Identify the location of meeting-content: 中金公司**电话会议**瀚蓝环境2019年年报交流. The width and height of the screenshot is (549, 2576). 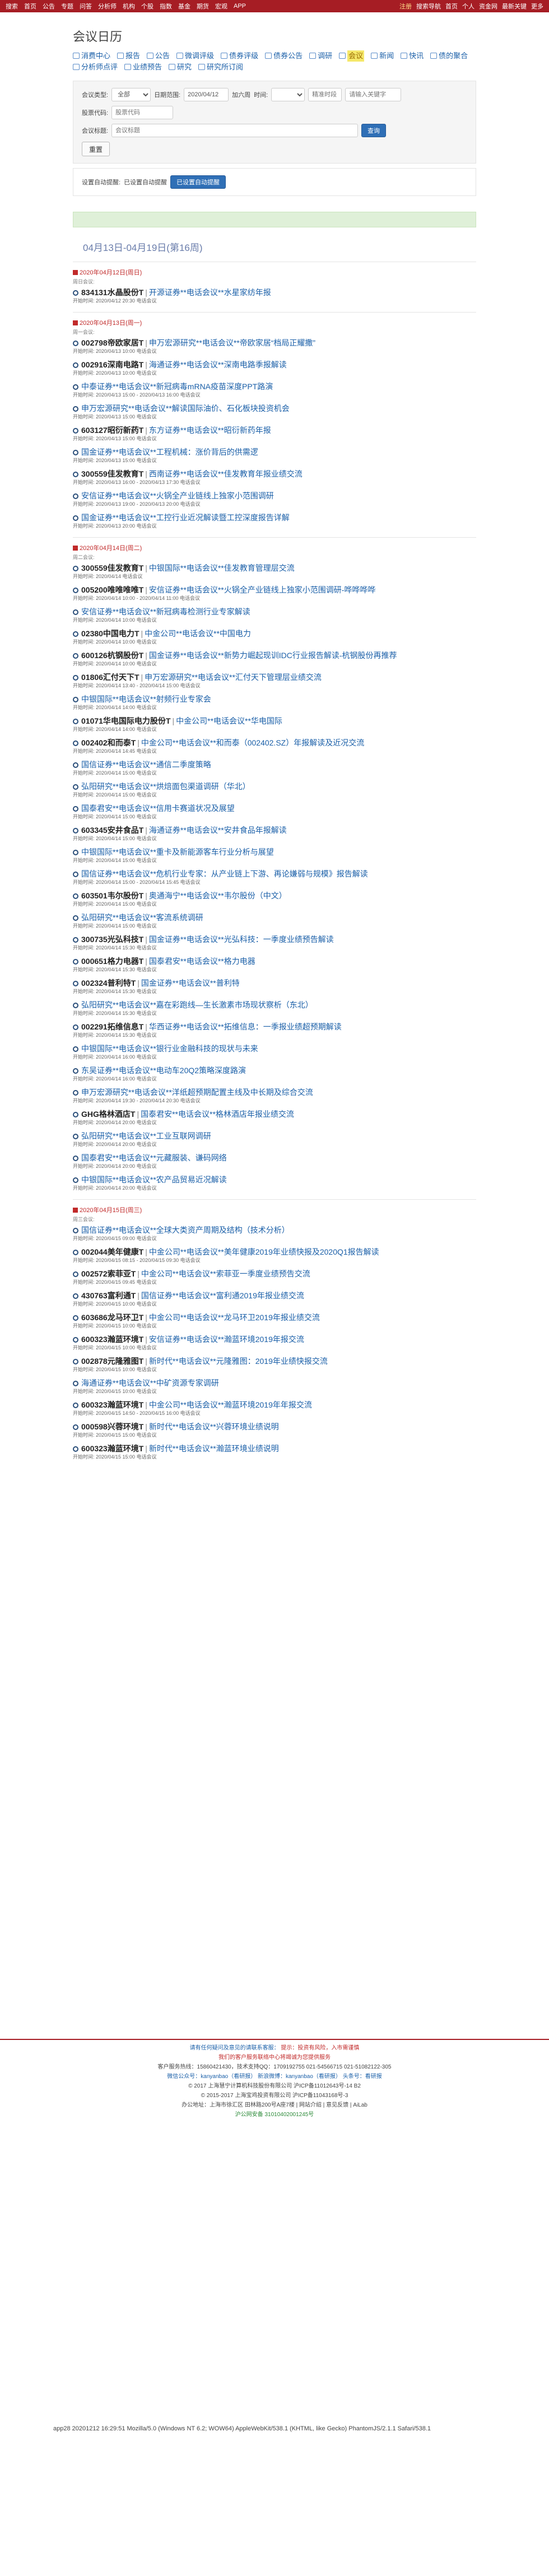
(230, 1404).